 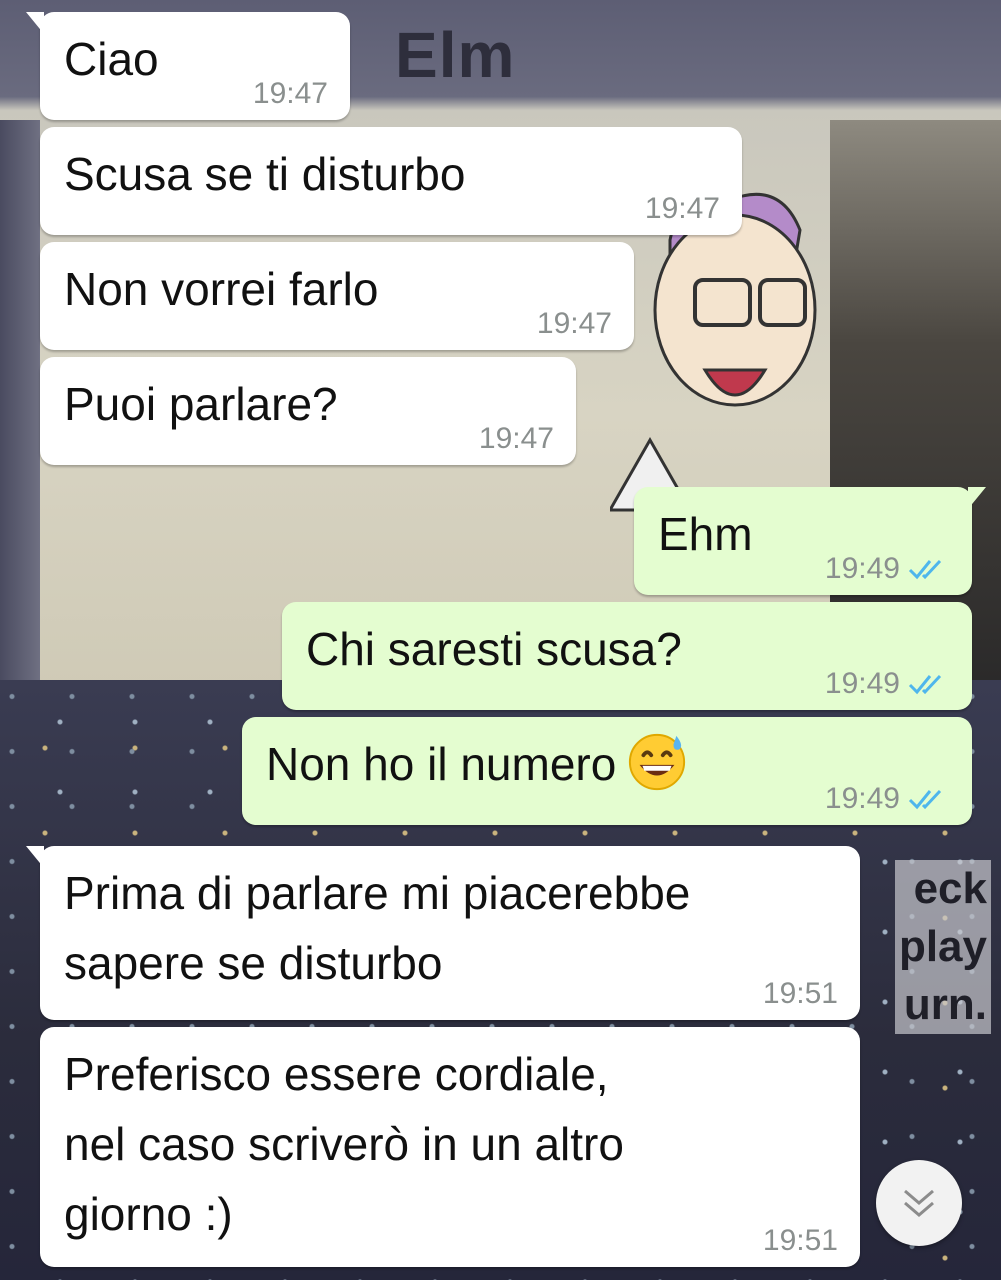 I want to click on wallpaper-side-text: eck play urn., so click(x=942, y=947).